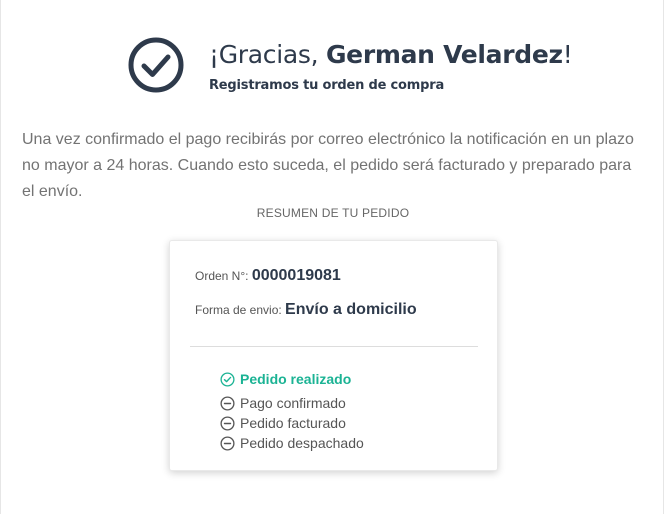 This screenshot has height=514, width=664. I want to click on step-pago-confirmado: Pago confirmado, so click(292, 403).